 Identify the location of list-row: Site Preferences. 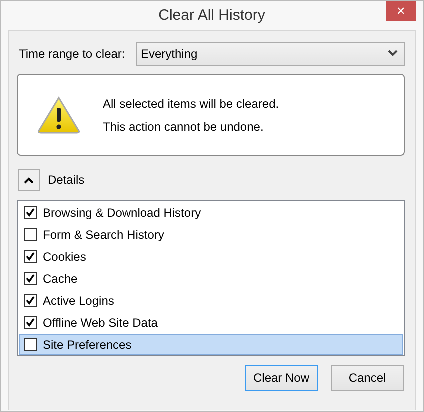
(211, 344).